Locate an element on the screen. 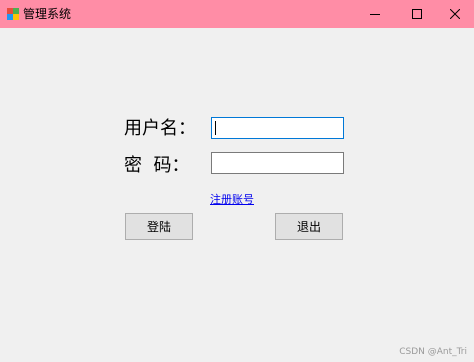  close-button is located at coordinates (455, 14).